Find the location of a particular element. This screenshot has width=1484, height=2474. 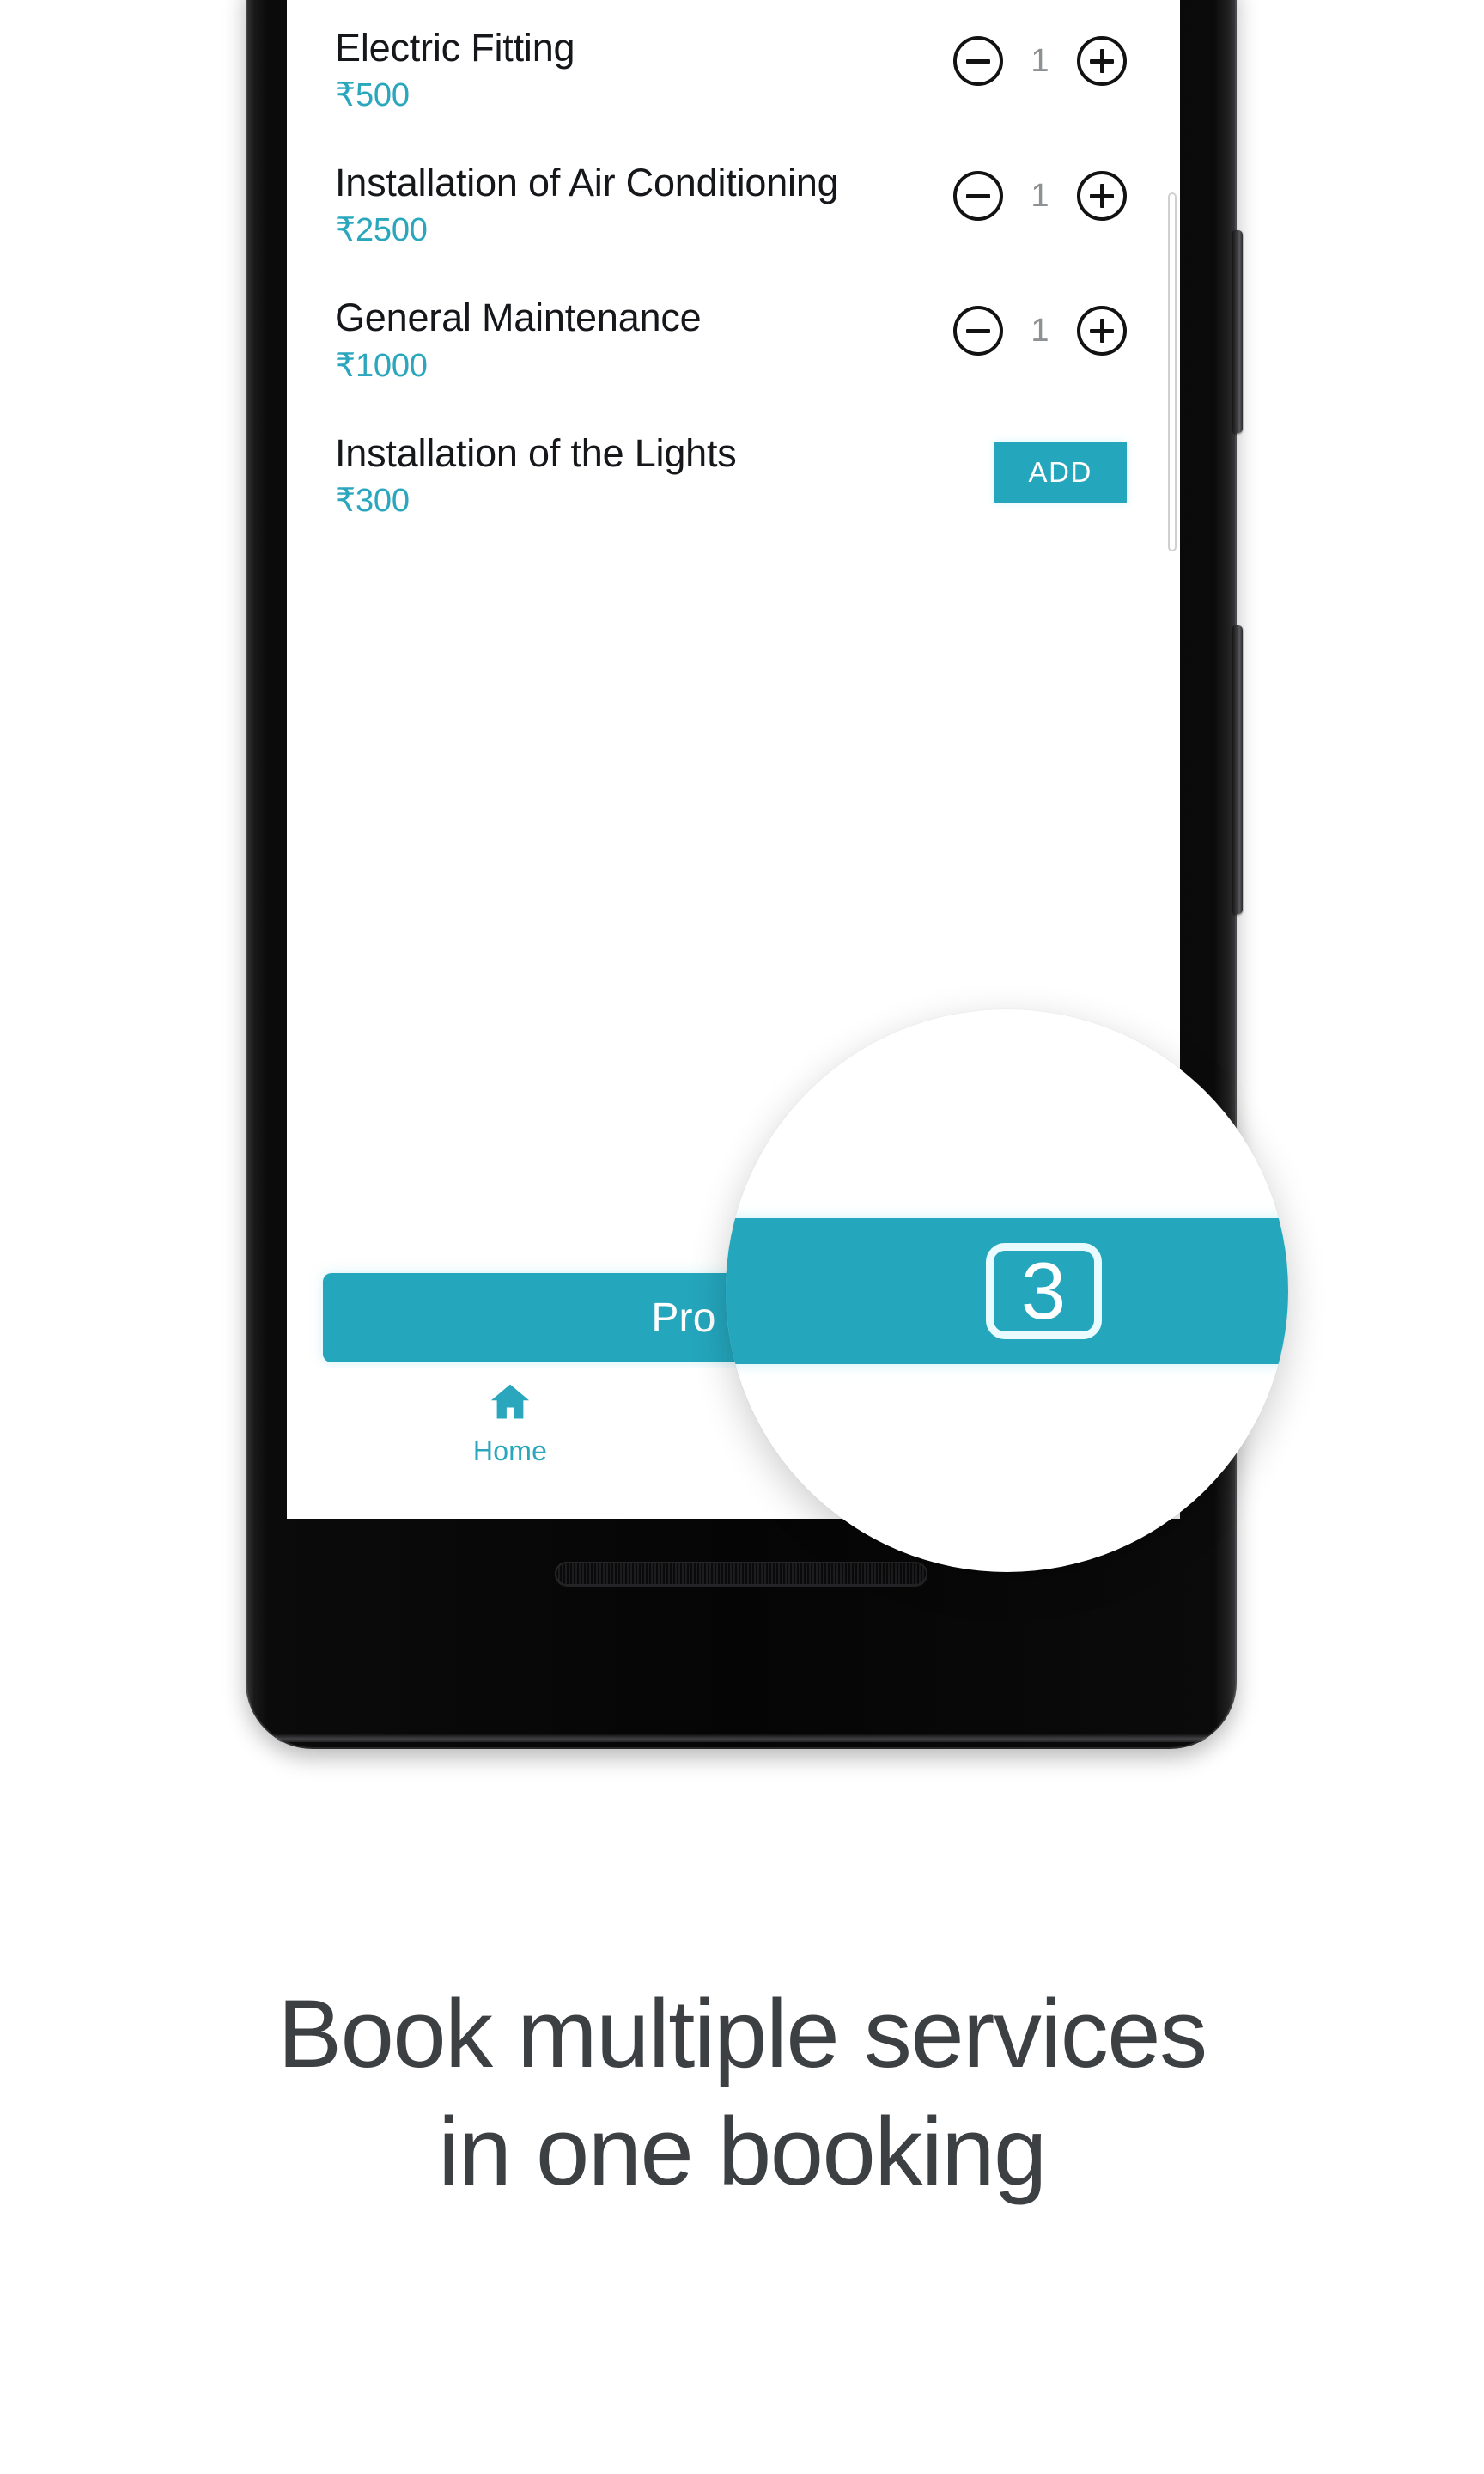

service-name: General Maintenance is located at coordinates (519, 318).